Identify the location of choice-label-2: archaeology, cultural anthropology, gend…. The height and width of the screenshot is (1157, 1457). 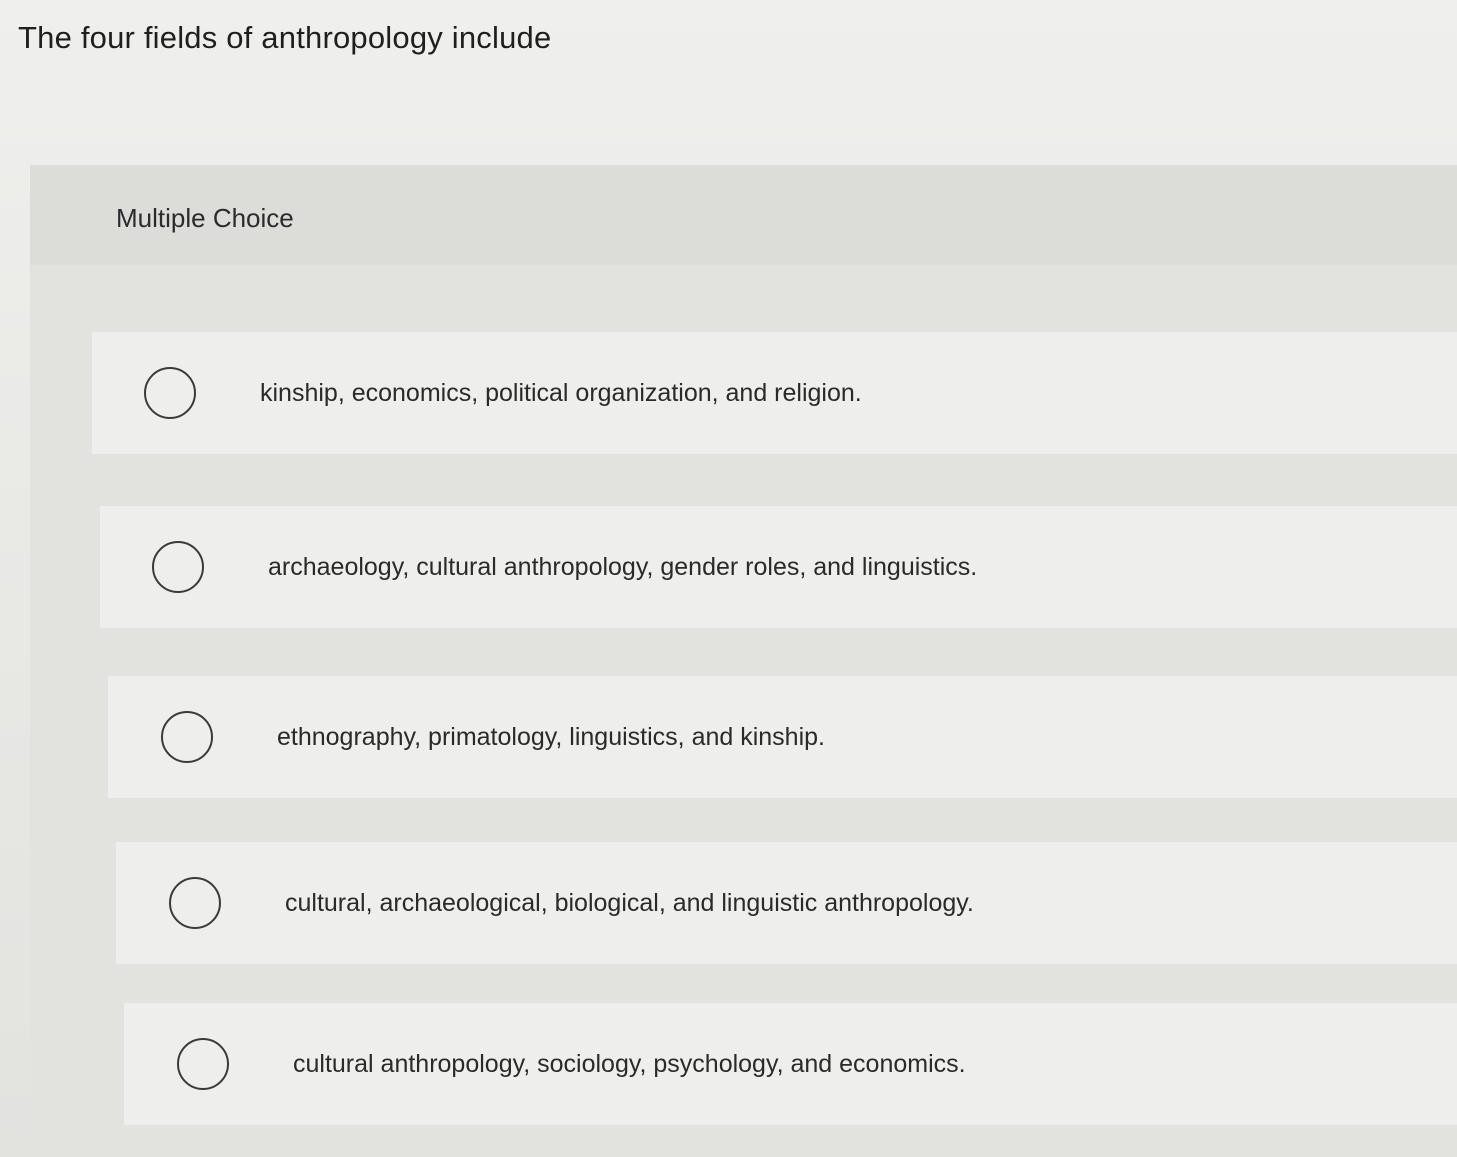
(623, 566).